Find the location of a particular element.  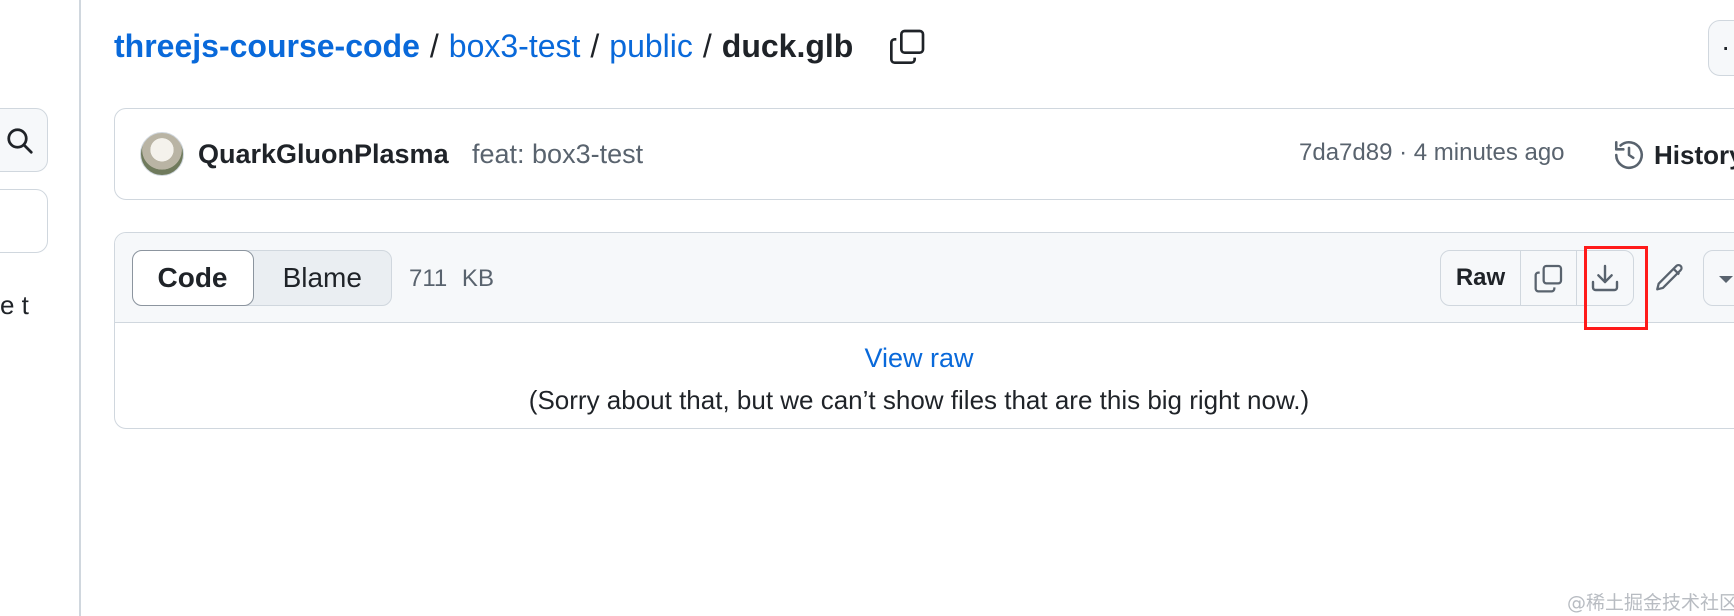

raw-button: Raw is located at coordinates (1481, 278).